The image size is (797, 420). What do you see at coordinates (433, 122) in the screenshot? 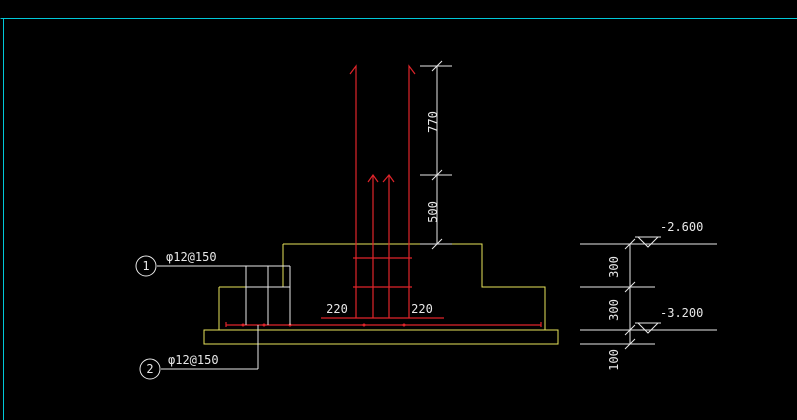
I see `dim-770-label: 770` at bounding box center [433, 122].